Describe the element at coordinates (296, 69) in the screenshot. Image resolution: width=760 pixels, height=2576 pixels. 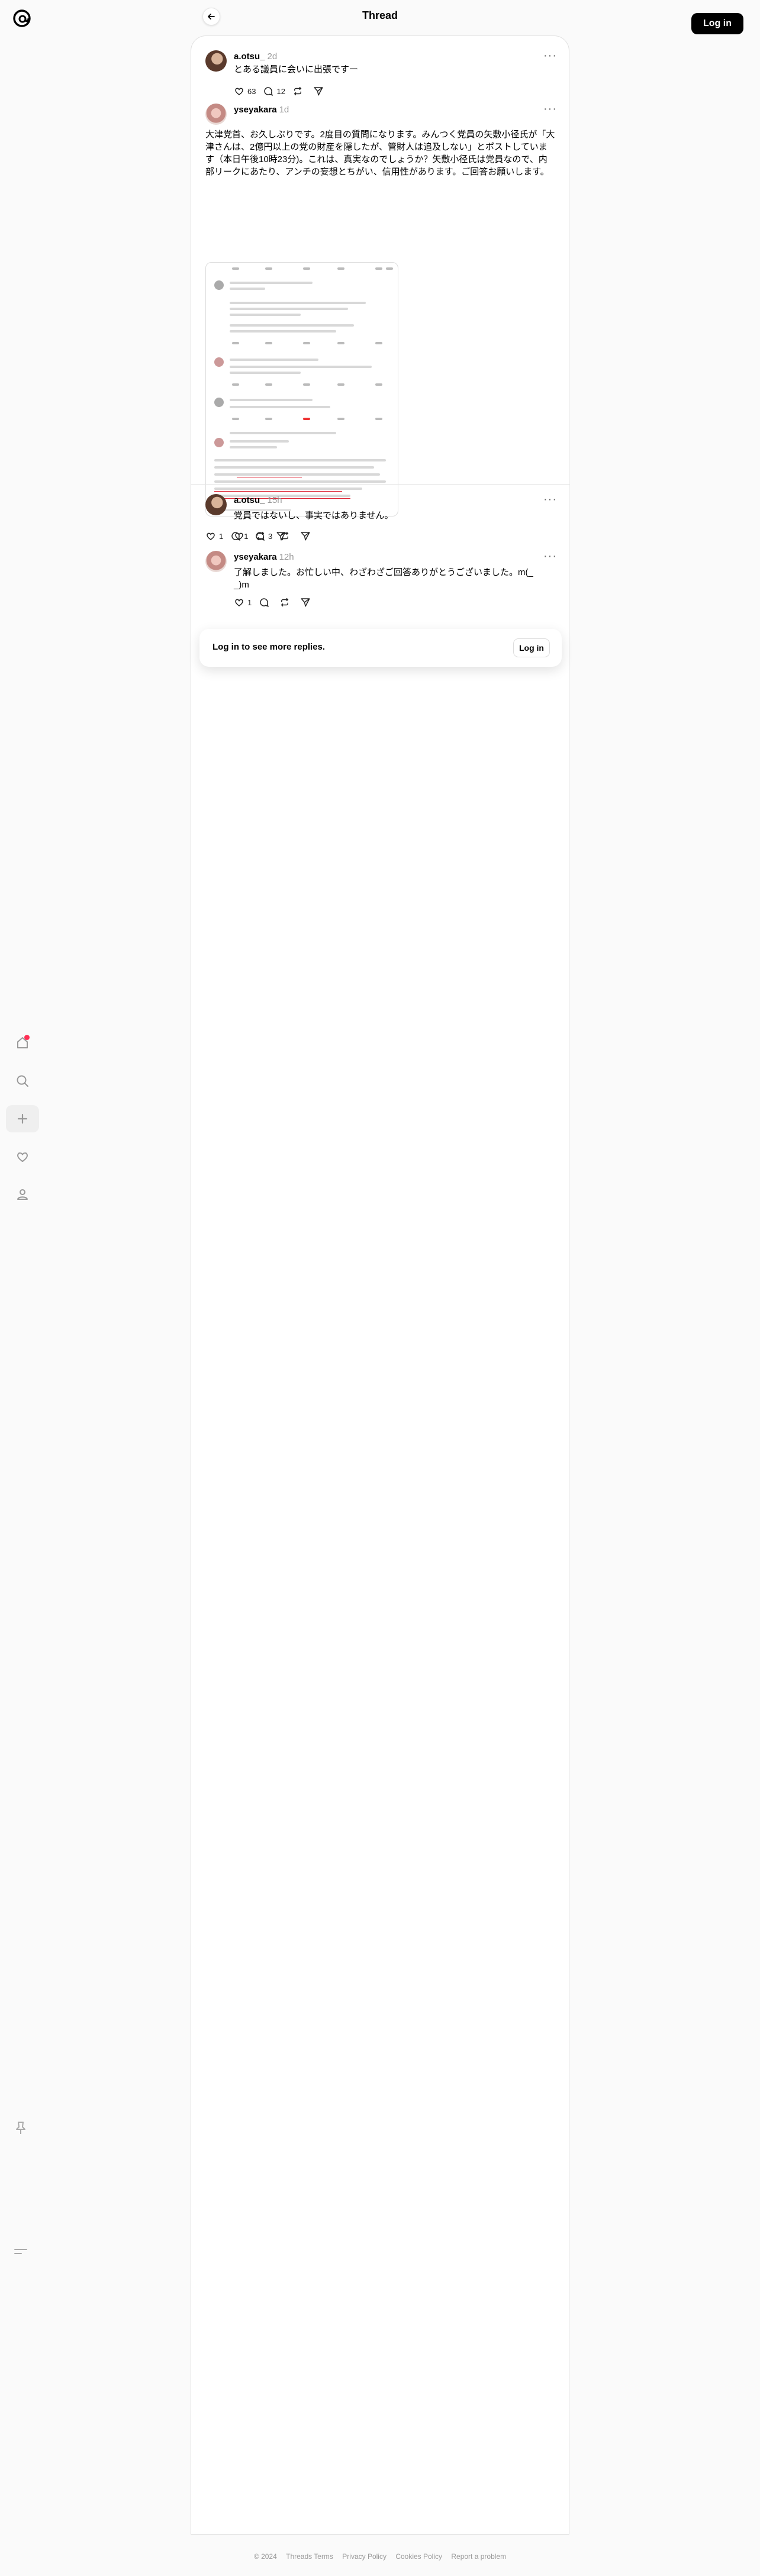
I see `post-text: とある議員に会いに出張ですー` at that location.